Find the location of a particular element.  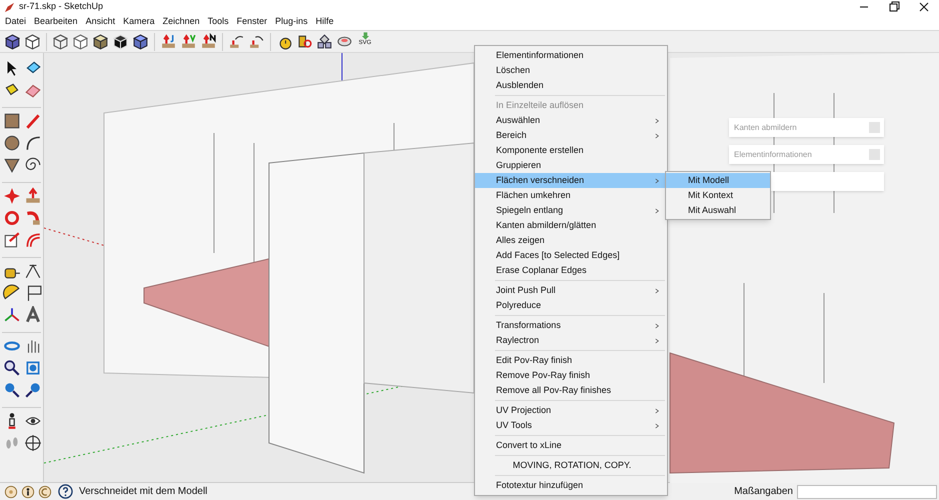

offset-icon is located at coordinates (33, 240).